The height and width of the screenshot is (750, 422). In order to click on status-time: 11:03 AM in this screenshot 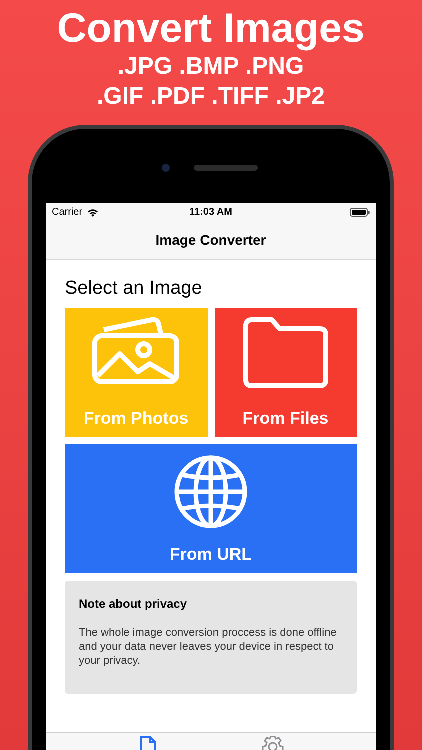, I will do `click(211, 213)`.